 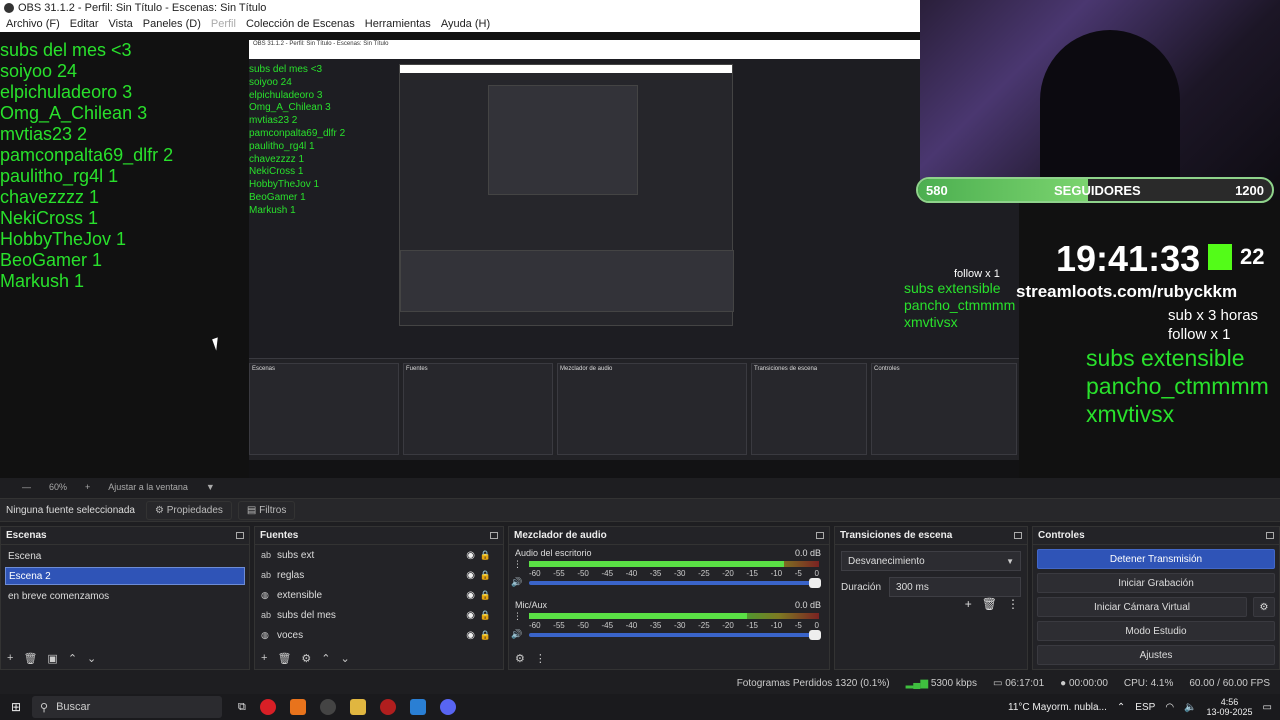 I want to click on add-scene-icon: +, so click(x=10, y=658).